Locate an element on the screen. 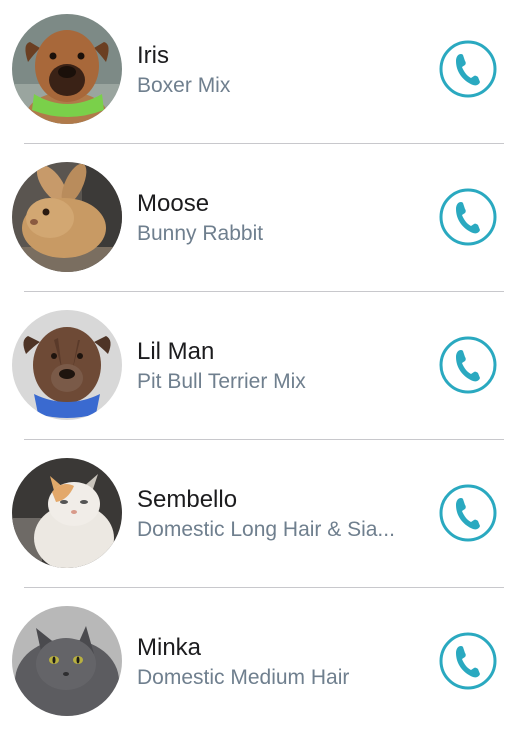 This screenshot has height=740, width=524. pet-breed: Domestic Medium Hair is located at coordinates (243, 677).